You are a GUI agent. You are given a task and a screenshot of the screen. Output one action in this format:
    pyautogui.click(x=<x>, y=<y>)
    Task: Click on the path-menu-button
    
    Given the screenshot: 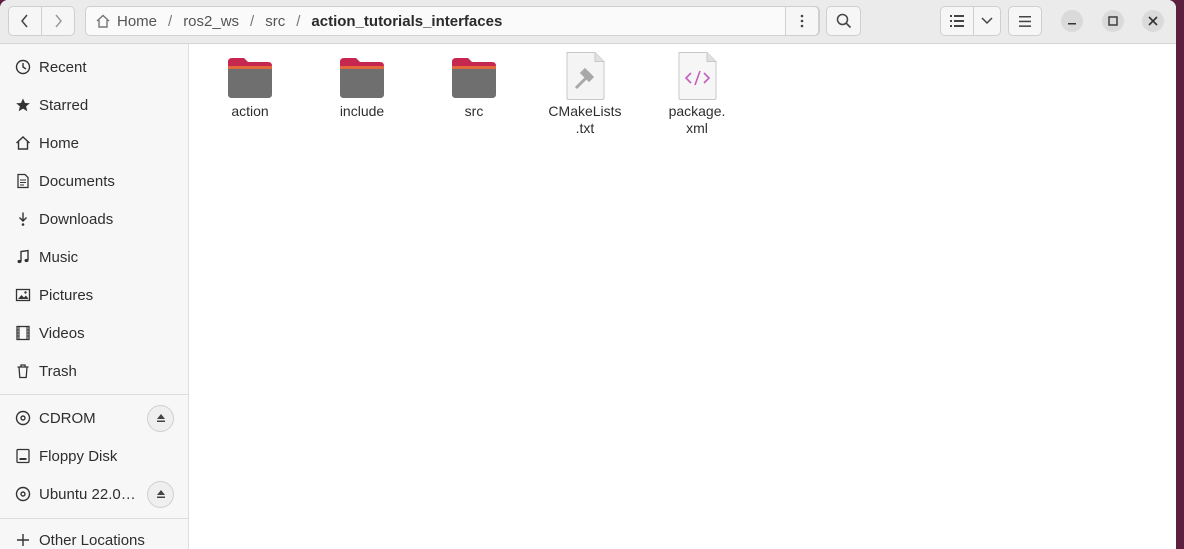 What is the action you would take?
    pyautogui.click(x=802, y=21)
    